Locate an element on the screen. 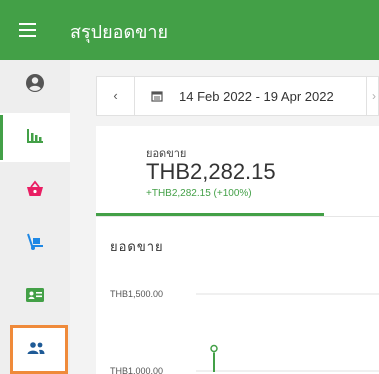 The height and width of the screenshot is (374, 379). chevron-left-icon: ‹ is located at coordinates (115, 95).